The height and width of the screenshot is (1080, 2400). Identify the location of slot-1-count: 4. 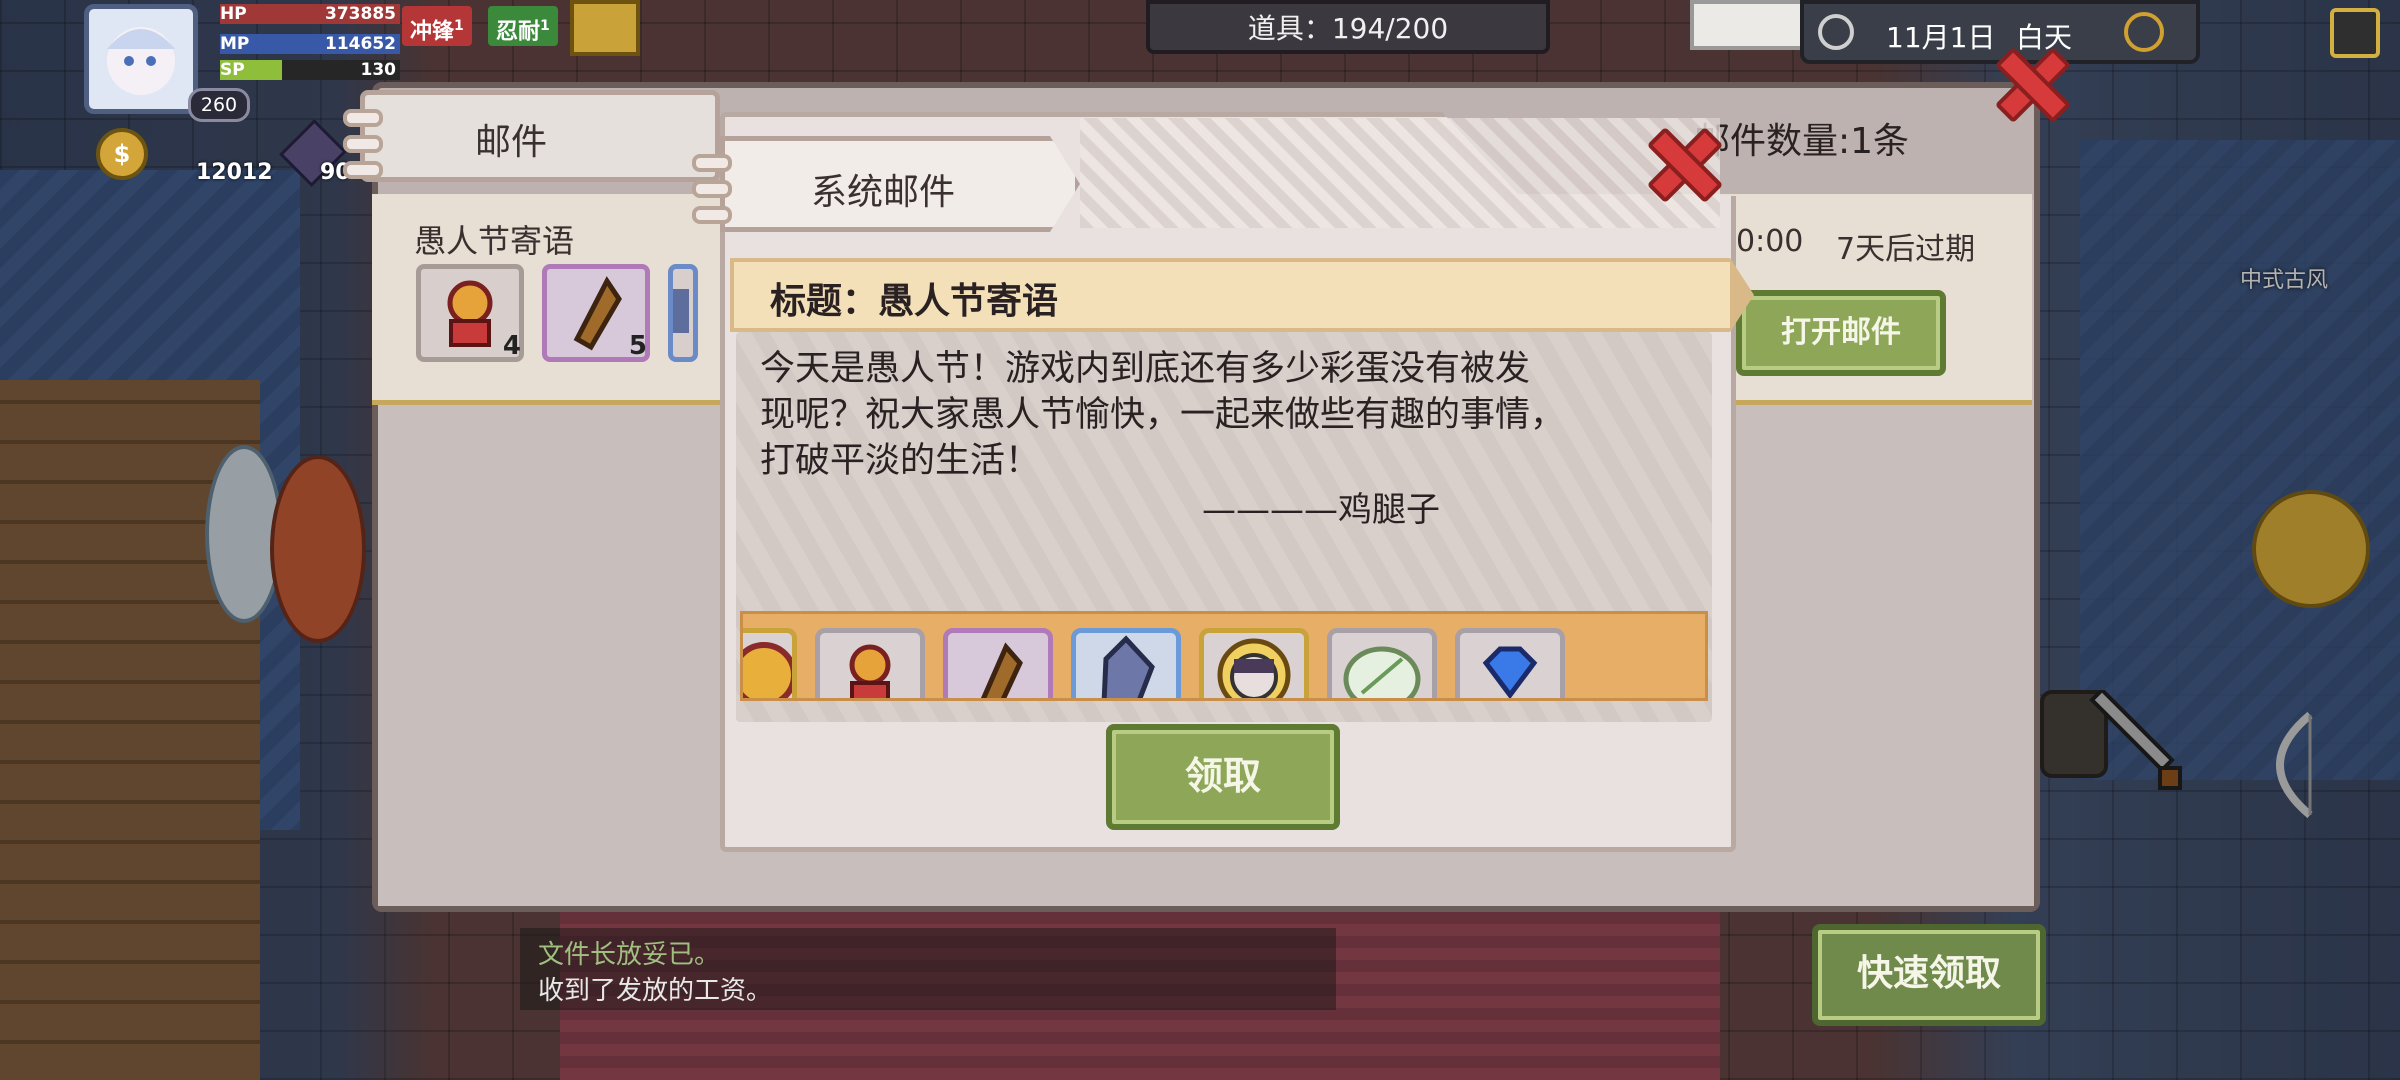
(511, 346).